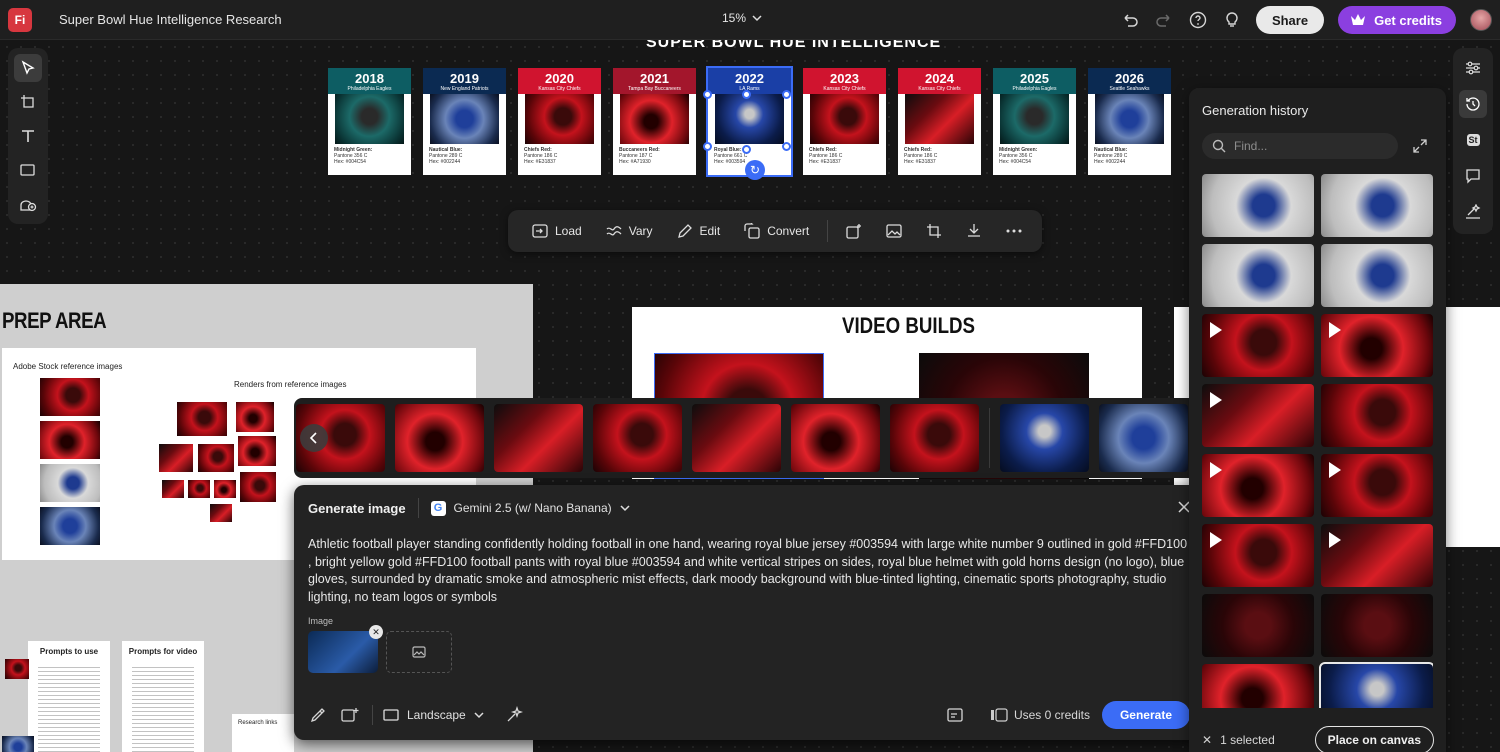  What do you see at coordinates (1130, 20) in the screenshot?
I see `undo-icon` at bounding box center [1130, 20].